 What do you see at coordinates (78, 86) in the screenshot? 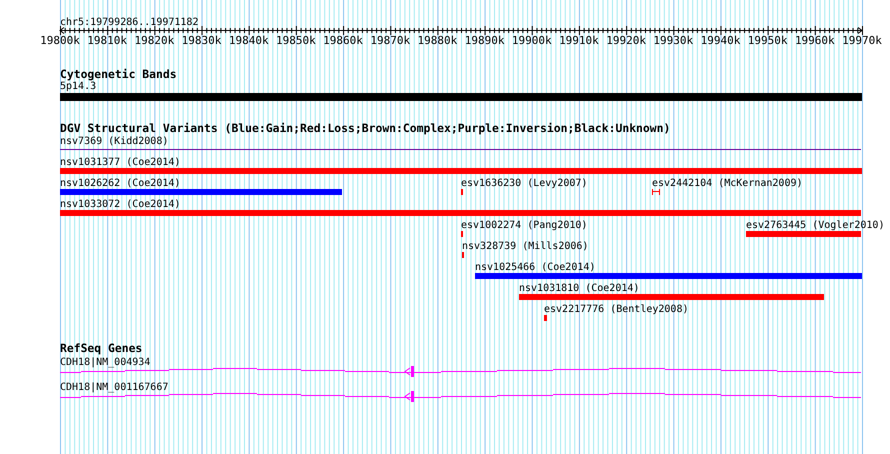
I see `band-label: 5p14.3` at bounding box center [78, 86].